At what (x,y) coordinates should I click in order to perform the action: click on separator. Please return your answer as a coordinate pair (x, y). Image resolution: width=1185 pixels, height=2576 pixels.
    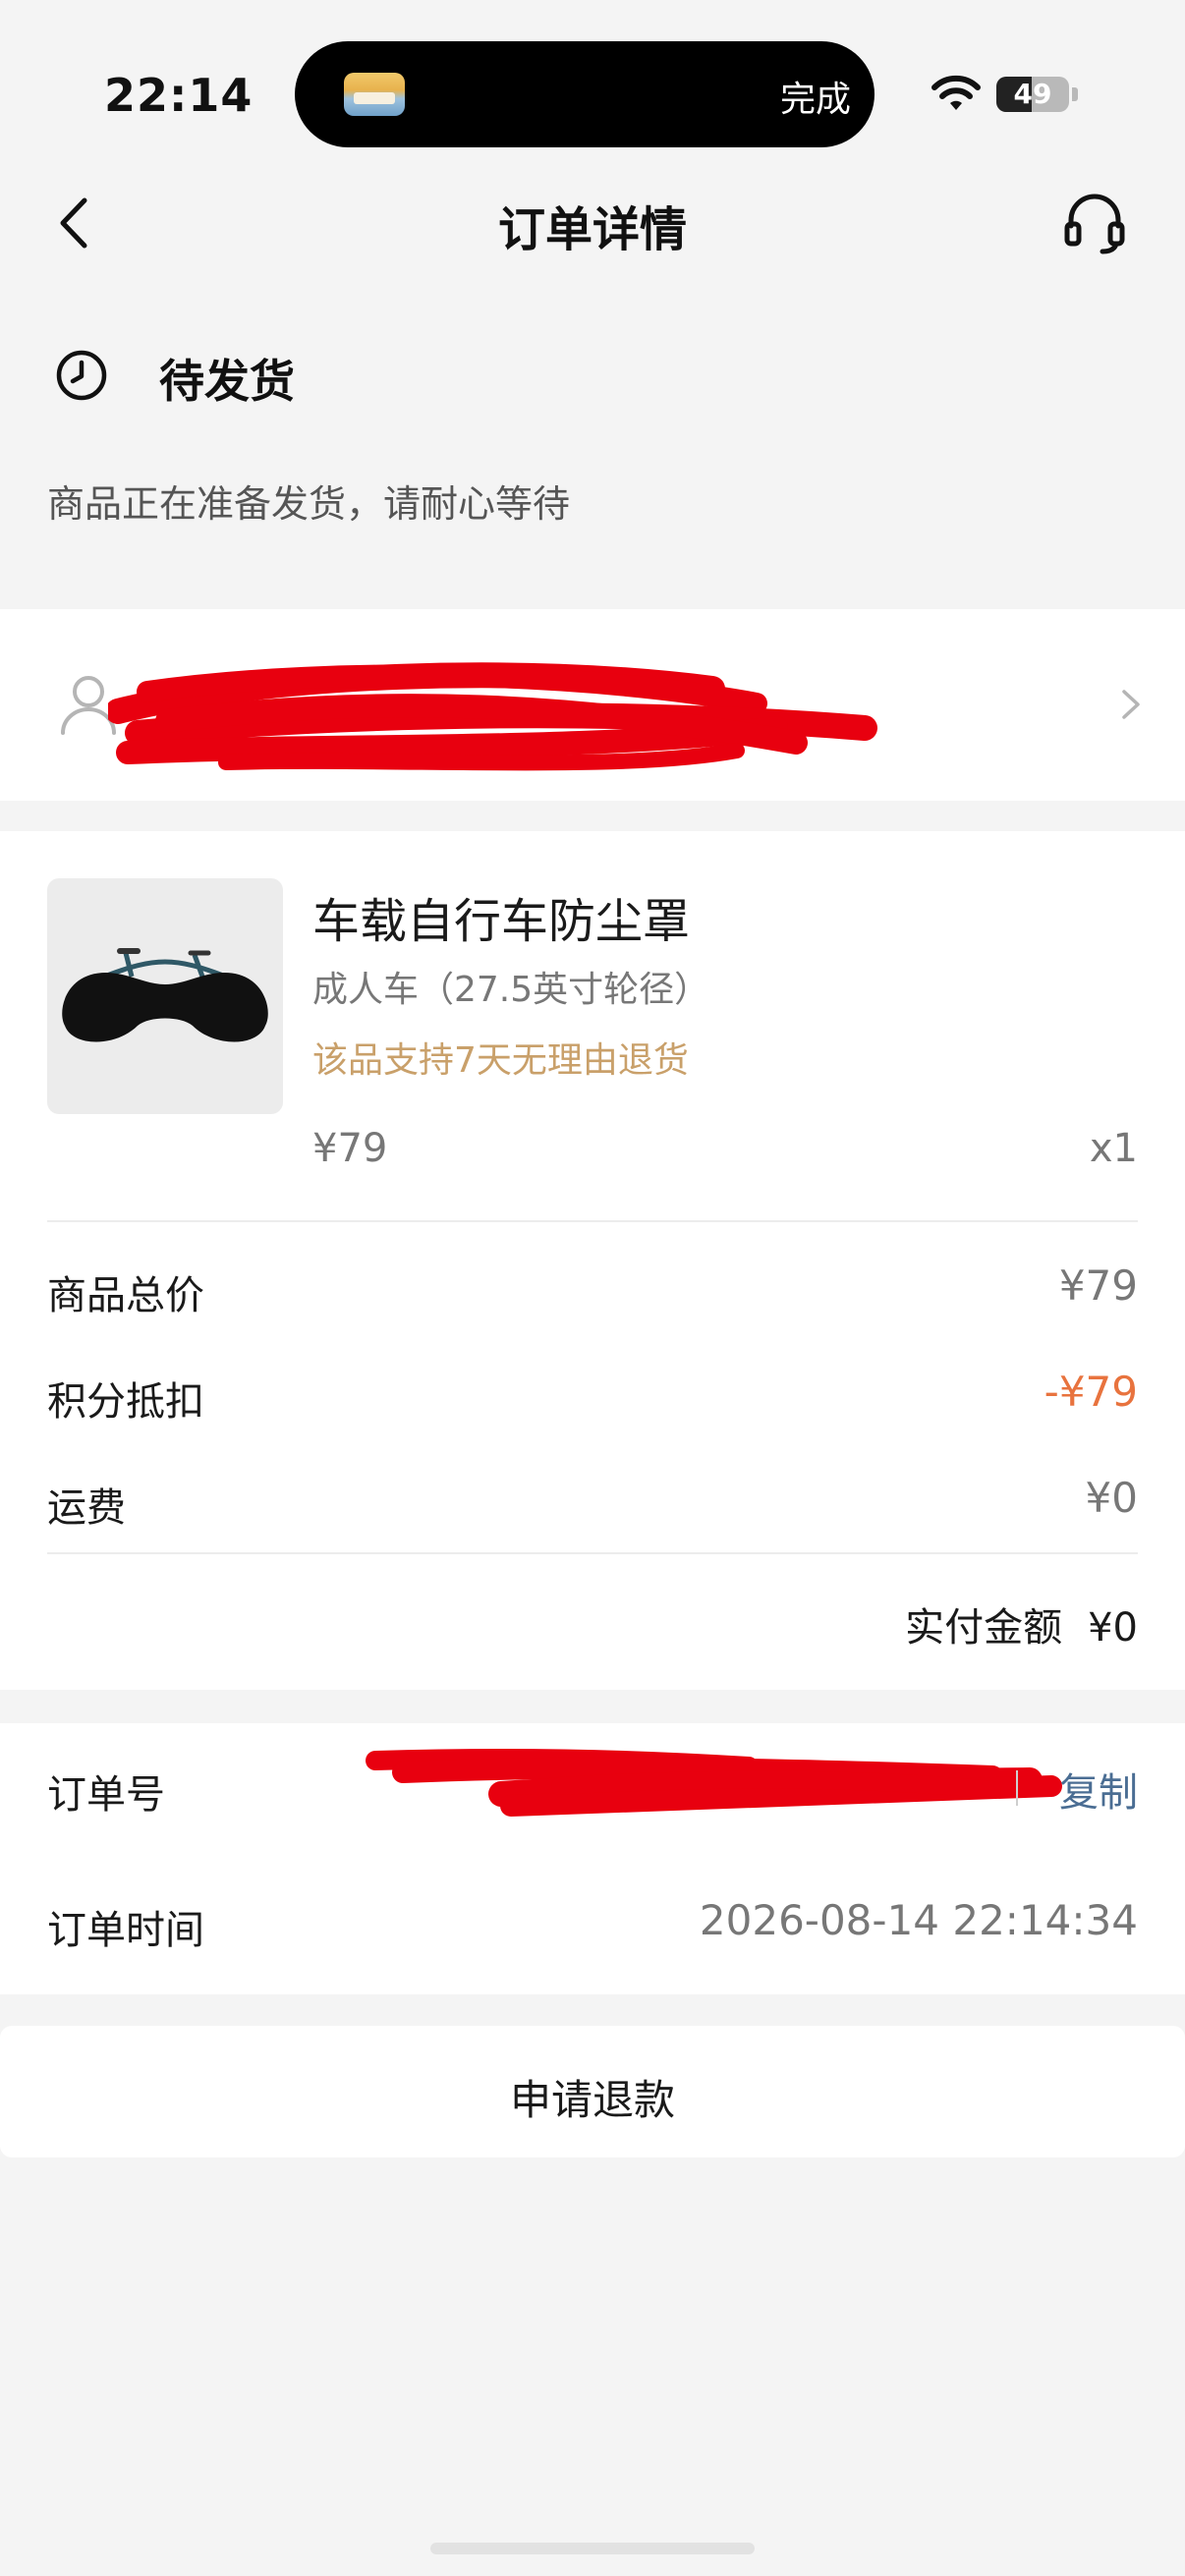
    Looking at the image, I should click on (1017, 1788).